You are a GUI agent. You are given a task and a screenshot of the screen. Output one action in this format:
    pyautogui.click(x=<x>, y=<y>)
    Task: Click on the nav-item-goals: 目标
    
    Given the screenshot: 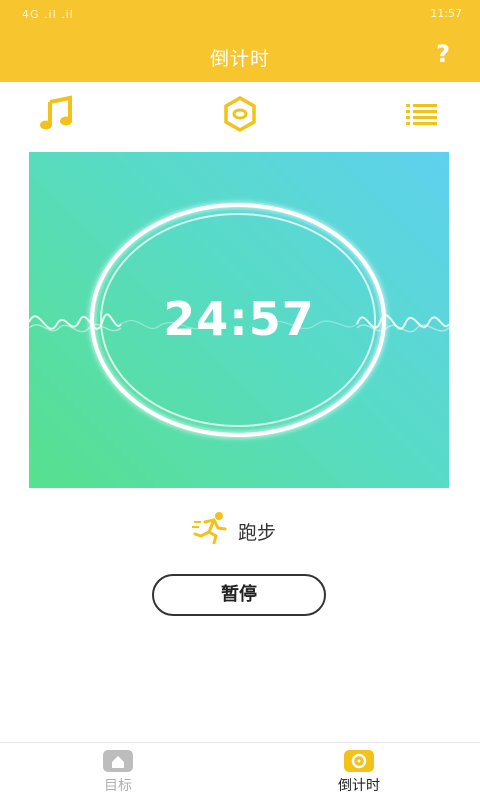 What is the action you would take?
    pyautogui.click(x=118, y=772)
    